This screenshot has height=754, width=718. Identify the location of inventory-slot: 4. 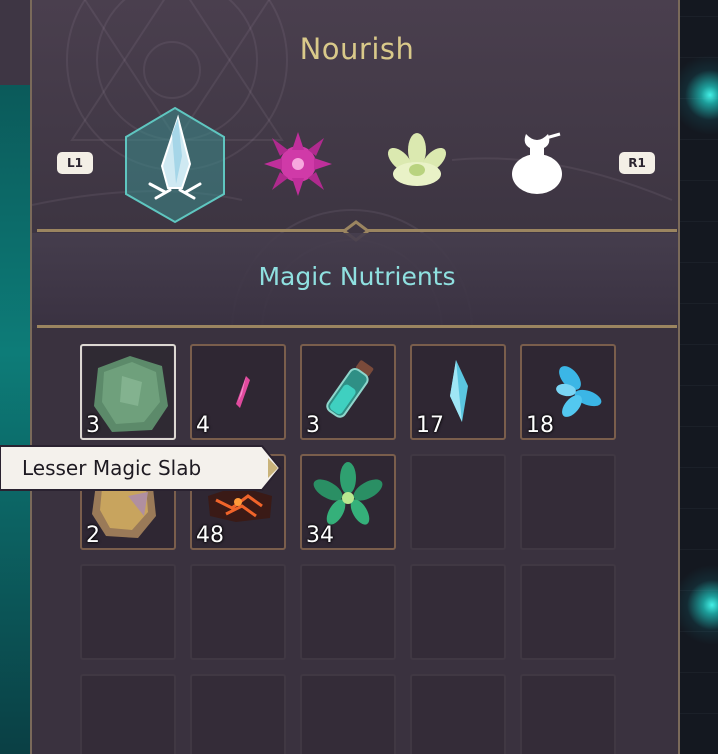
(238, 392).